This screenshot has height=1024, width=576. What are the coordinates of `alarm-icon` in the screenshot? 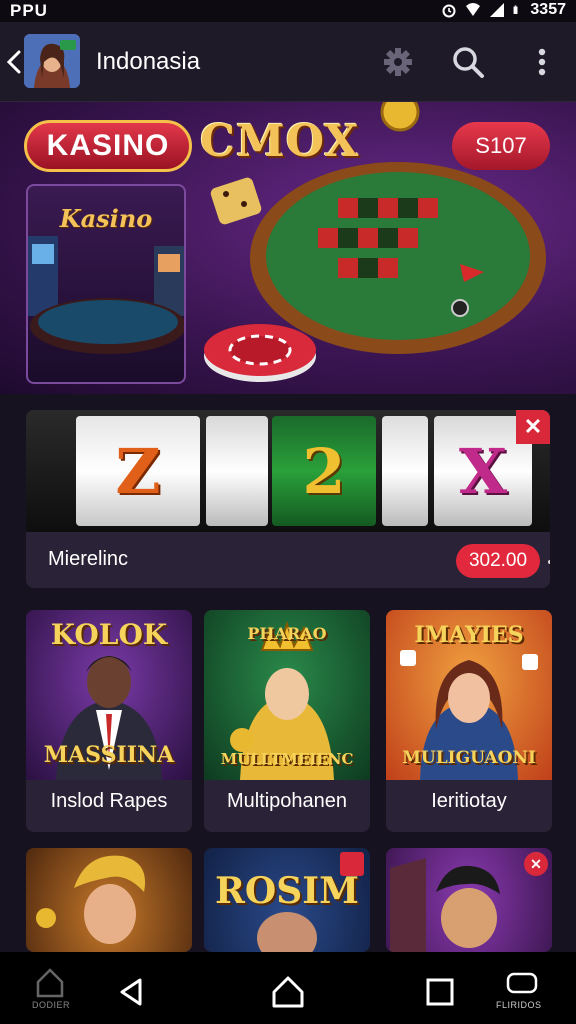 It's located at (449, 11).